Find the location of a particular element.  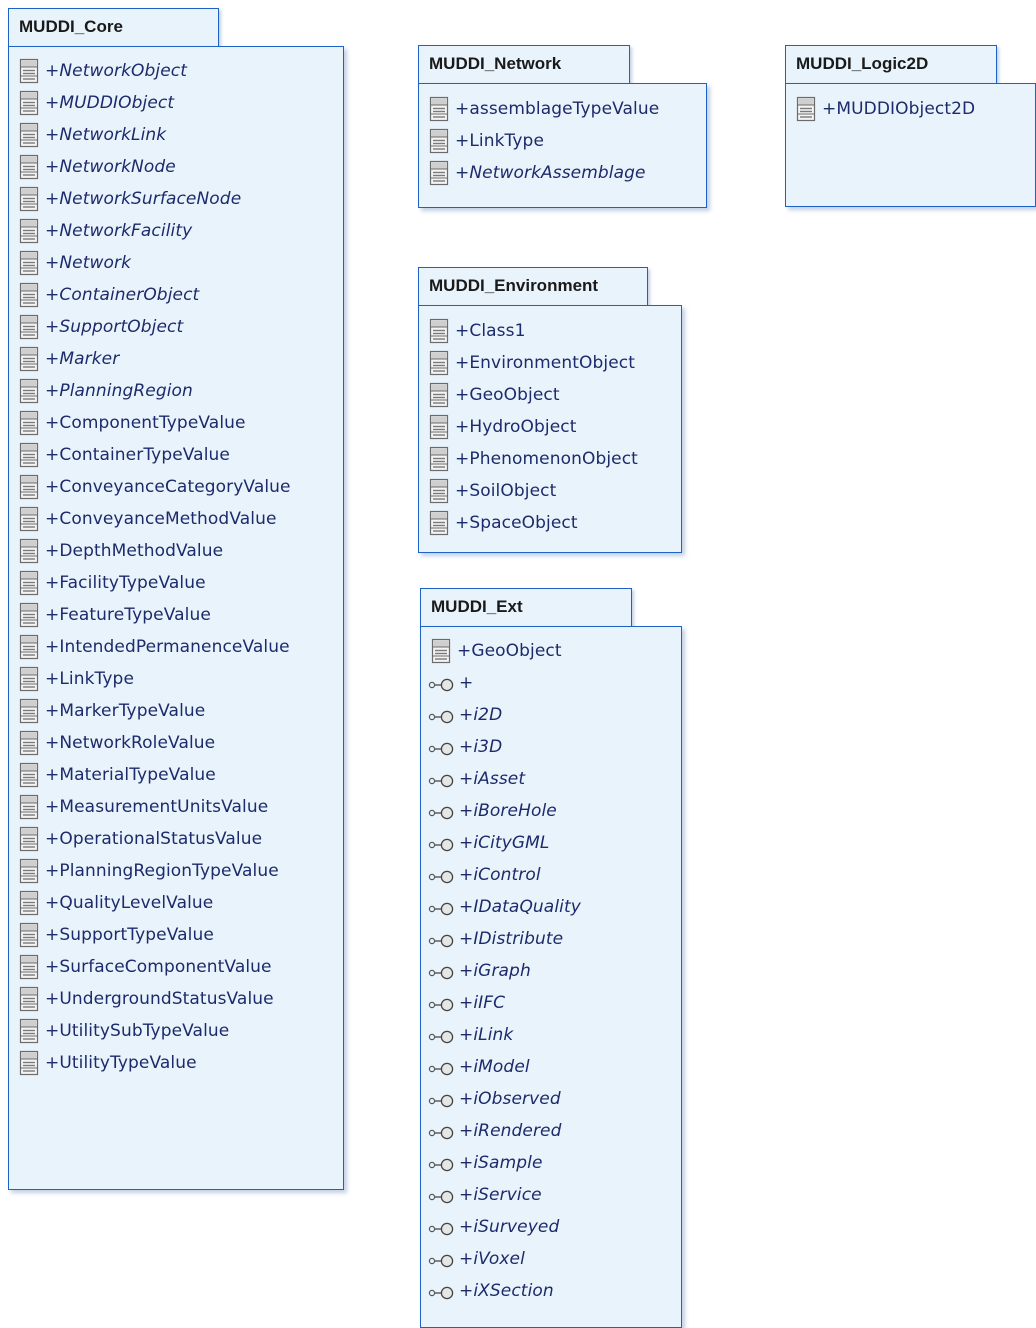

package-member: +MUDDIObject2D is located at coordinates (885, 109).